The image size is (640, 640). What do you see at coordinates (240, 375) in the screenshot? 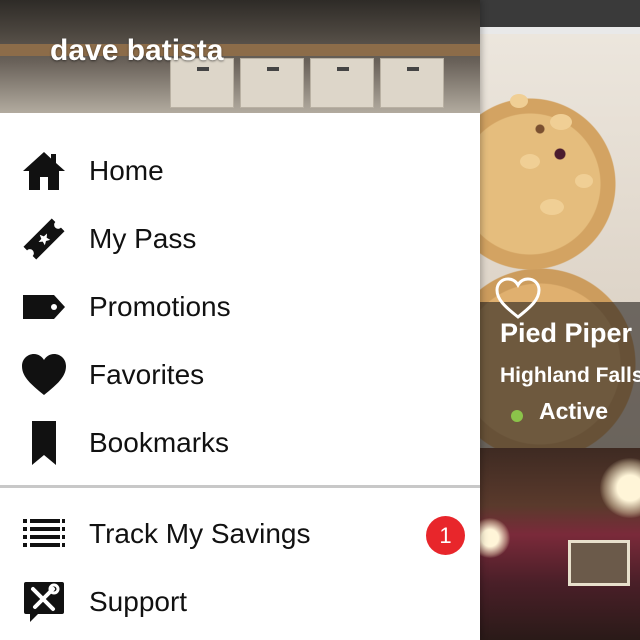
I see `menu-item-favorites: Favorites` at bounding box center [240, 375].